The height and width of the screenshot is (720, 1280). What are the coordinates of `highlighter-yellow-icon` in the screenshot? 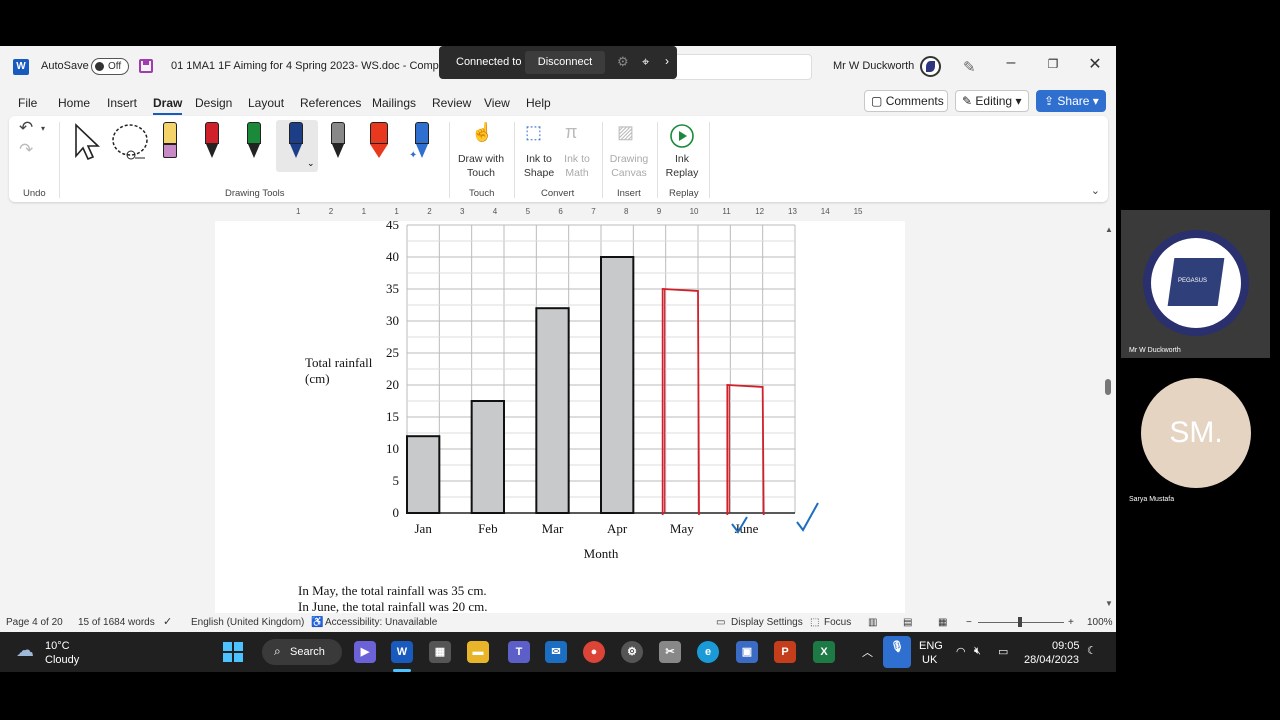 It's located at (170, 145).